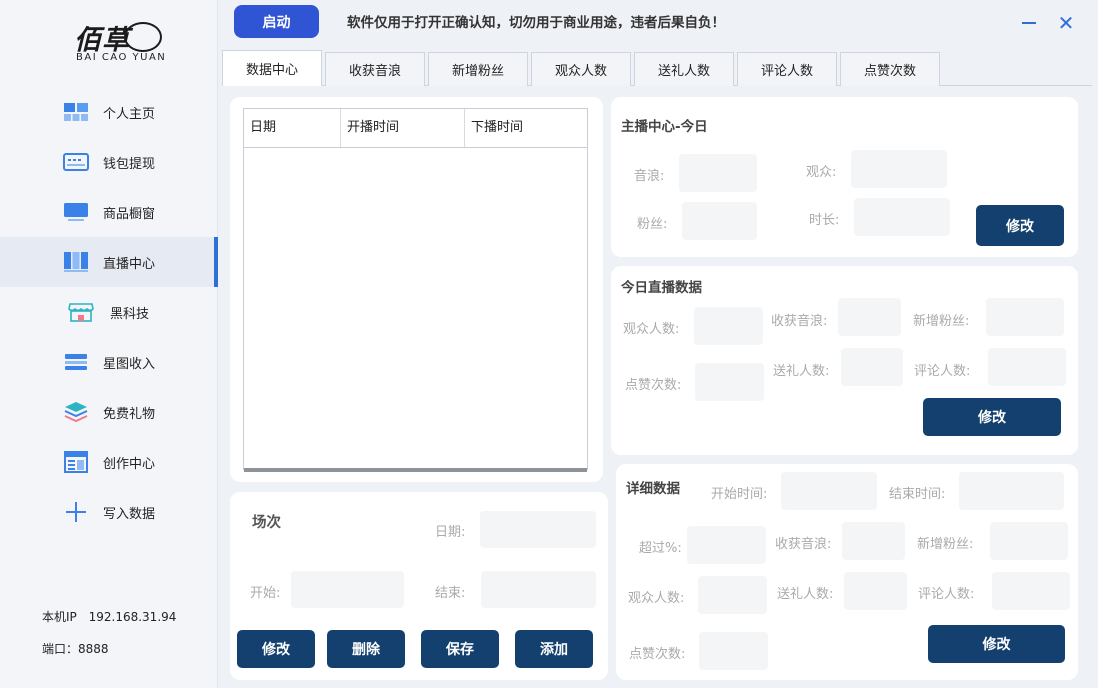 This screenshot has height=688, width=1098. What do you see at coordinates (992, 417) in the screenshot?
I see `live-edit-button: 修改` at bounding box center [992, 417].